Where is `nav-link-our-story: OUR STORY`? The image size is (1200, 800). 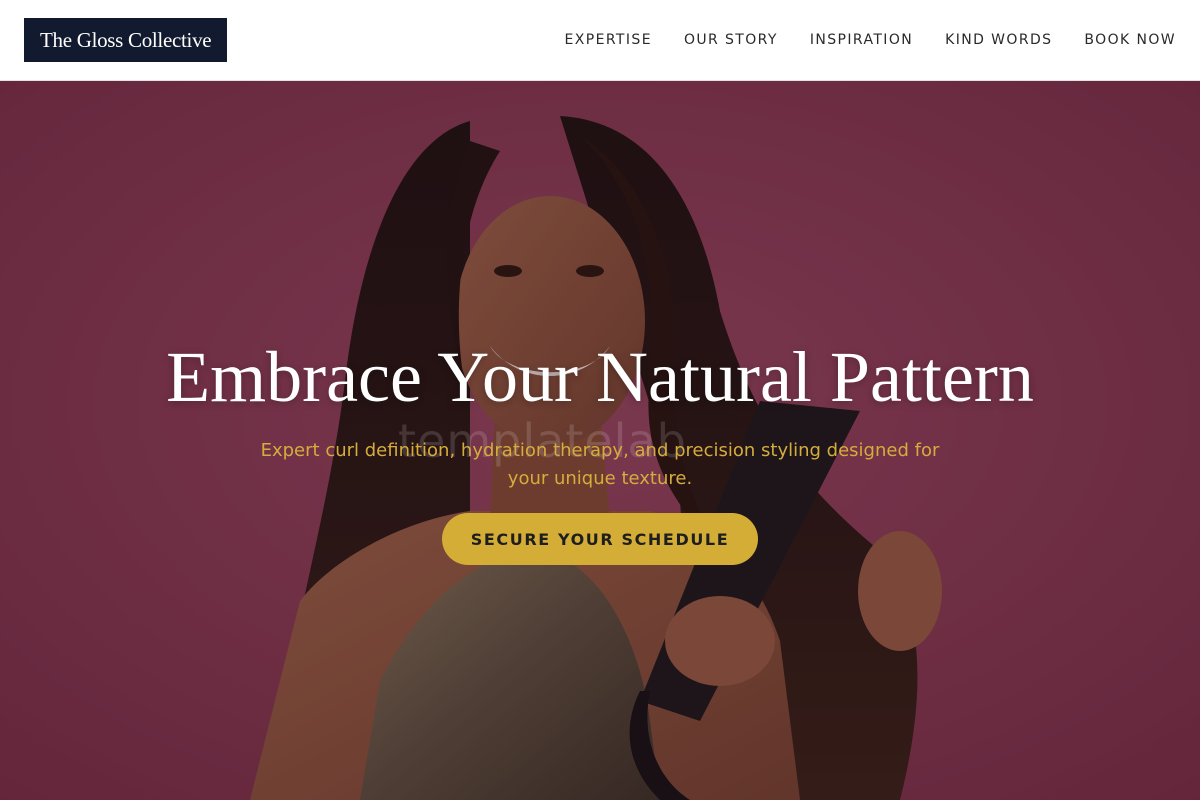 nav-link-our-story: OUR STORY is located at coordinates (731, 40).